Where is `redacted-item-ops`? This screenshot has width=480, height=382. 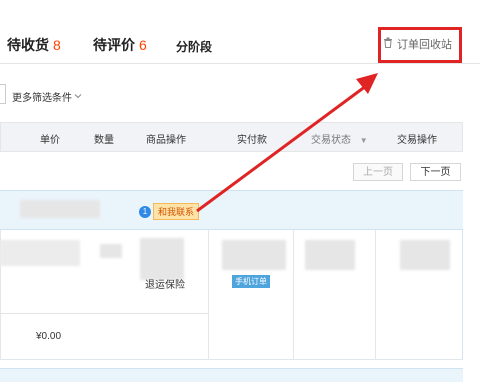 redacted-item-ops is located at coordinates (162, 259).